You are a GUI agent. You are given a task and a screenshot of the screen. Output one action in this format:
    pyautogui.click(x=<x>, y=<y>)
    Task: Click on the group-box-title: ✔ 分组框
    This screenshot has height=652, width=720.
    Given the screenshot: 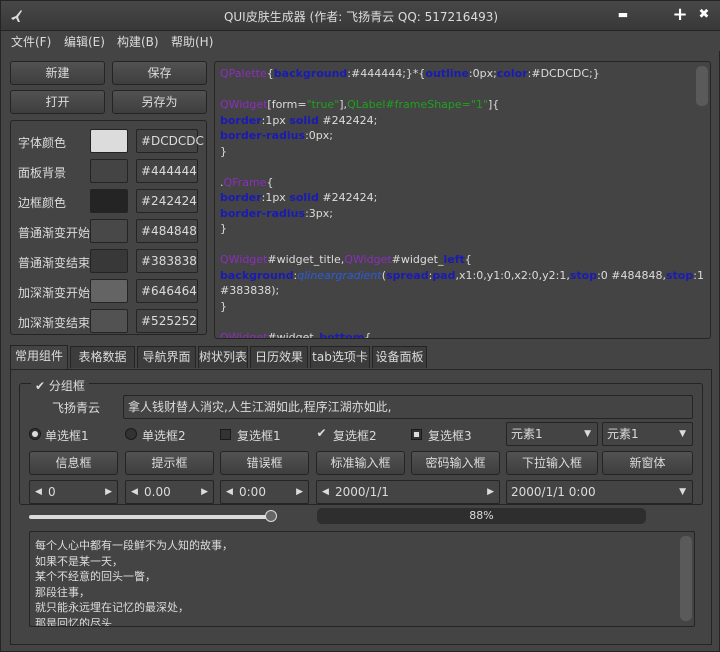 What is the action you would take?
    pyautogui.click(x=60, y=385)
    